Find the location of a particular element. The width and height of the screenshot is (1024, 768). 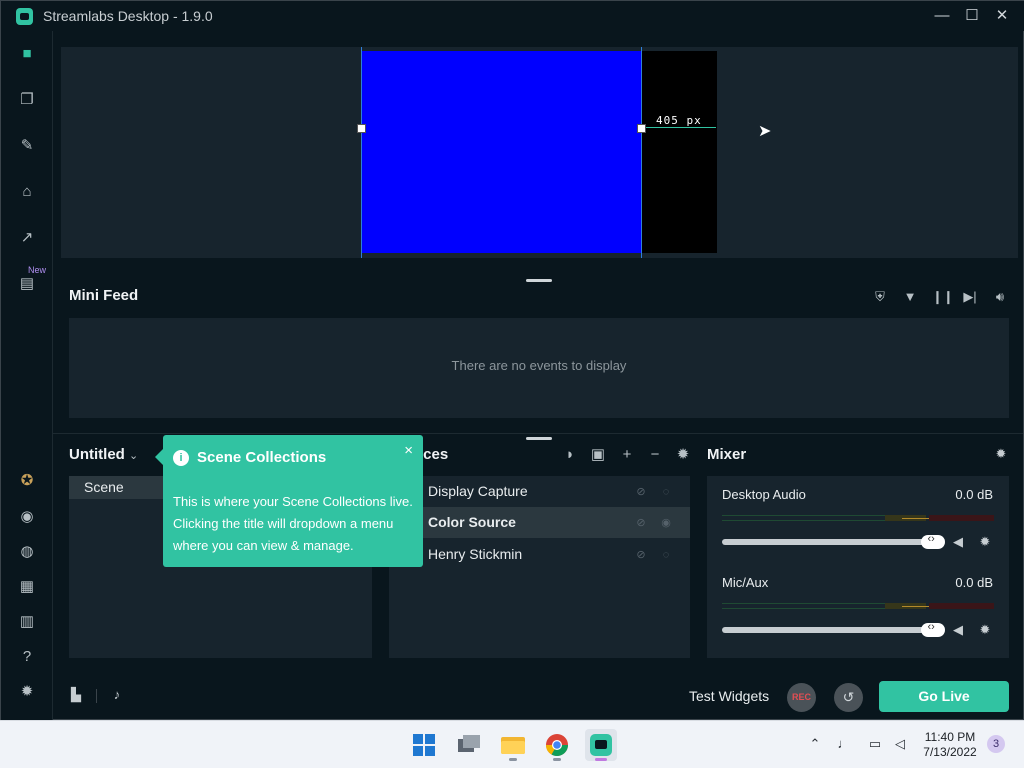

measure-label: 405 px is located at coordinates (679, 120).